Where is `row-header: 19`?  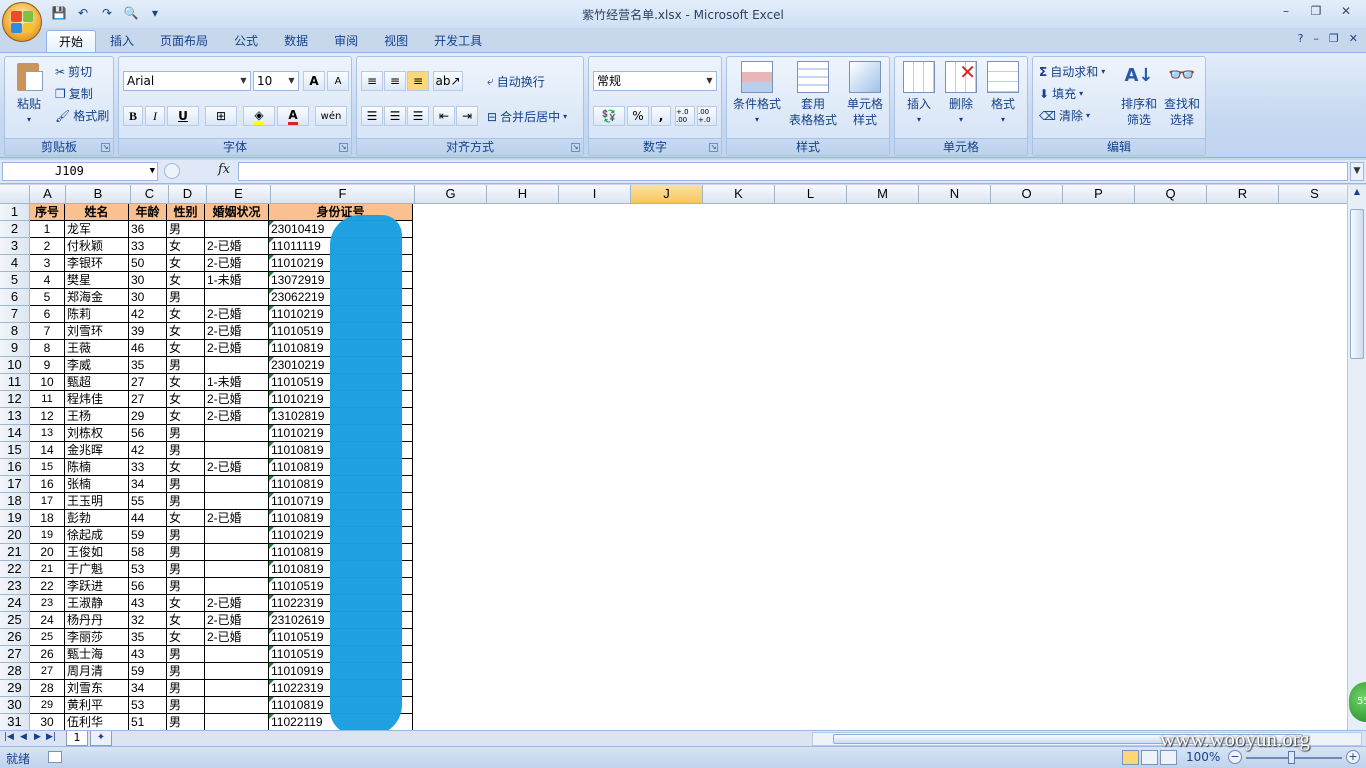 row-header: 19 is located at coordinates (15, 518).